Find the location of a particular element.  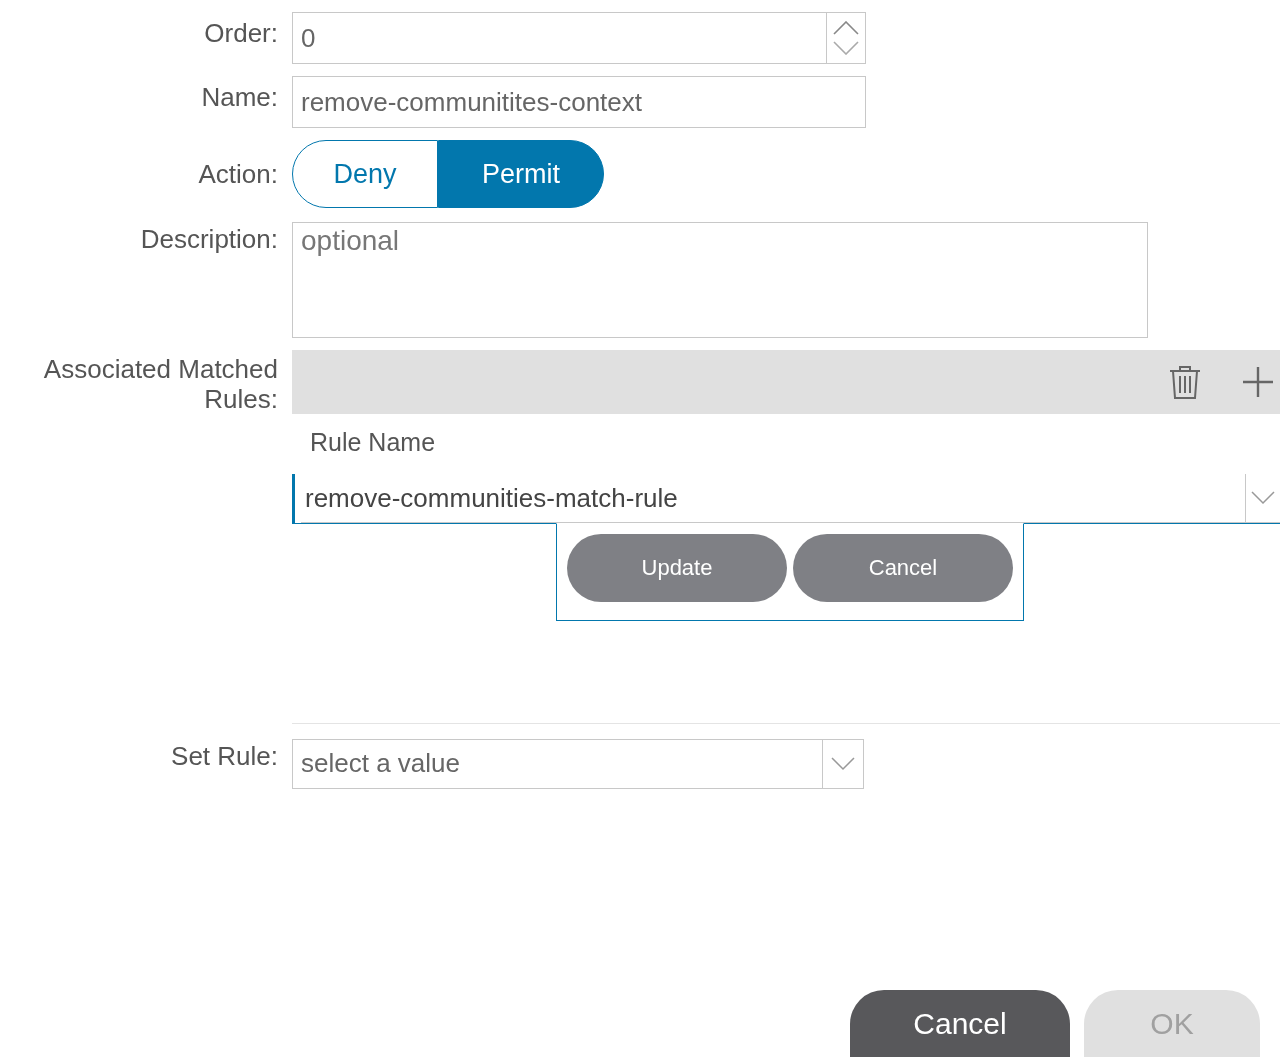

add-icon is located at coordinates (1258, 382).